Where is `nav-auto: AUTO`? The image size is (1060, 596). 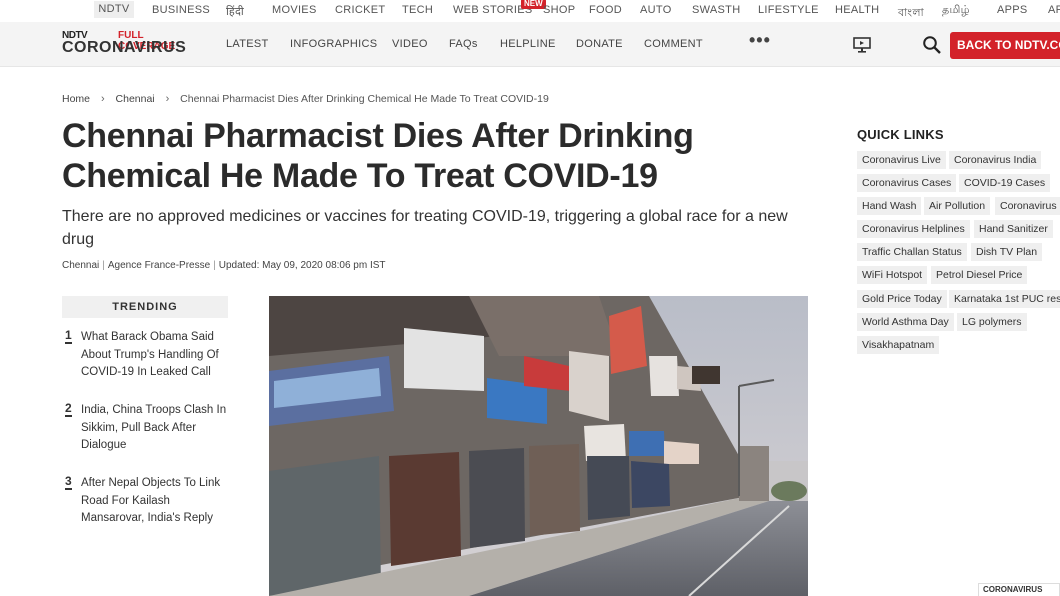 nav-auto: AUTO is located at coordinates (656, 10).